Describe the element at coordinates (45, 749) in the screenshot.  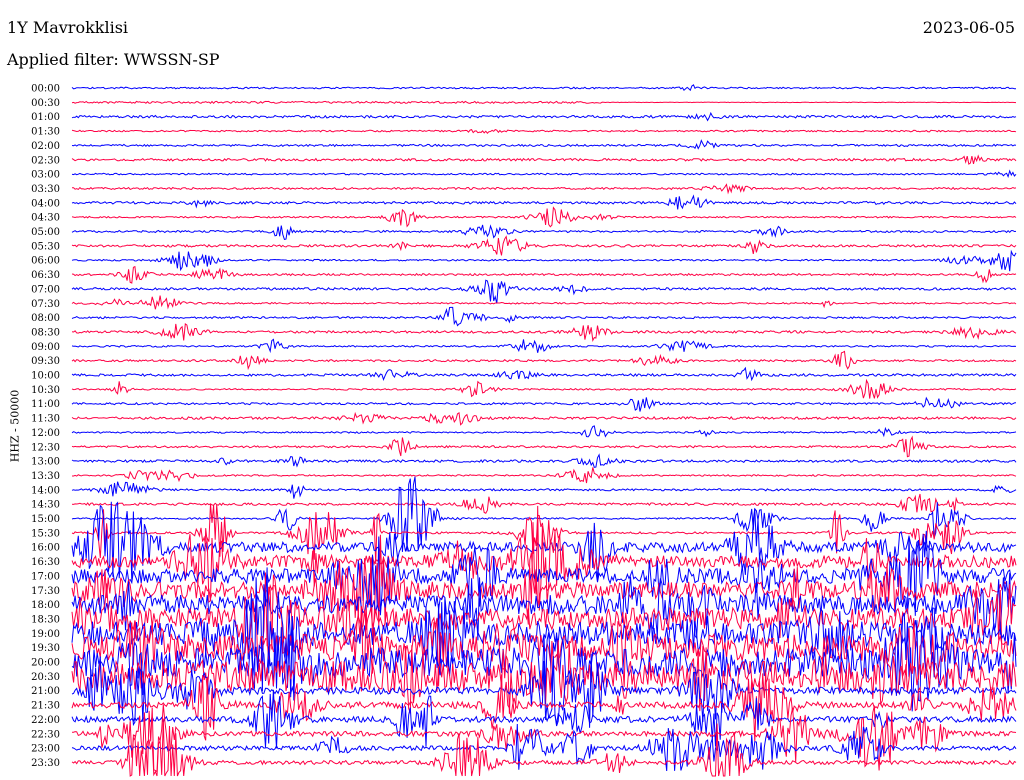
I see `row-label: 23:00` at that location.